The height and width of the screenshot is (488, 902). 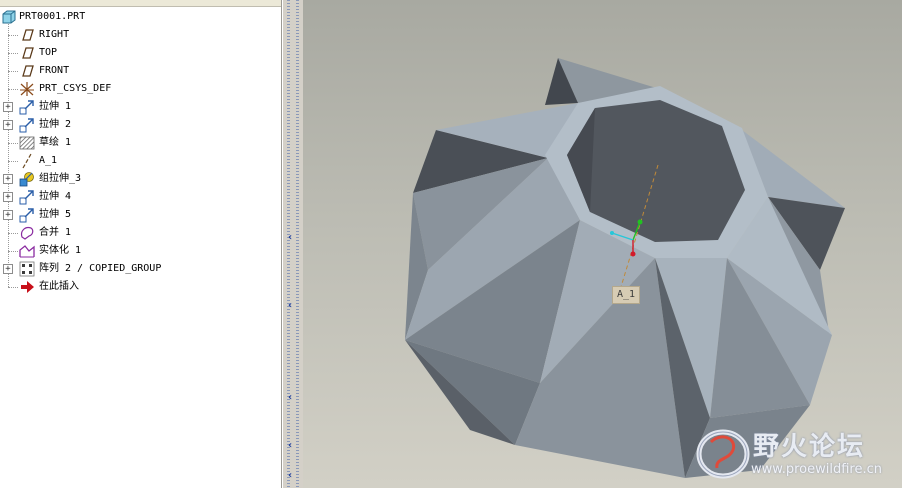 I want to click on watermark-logo-icon, so click(x=723, y=454).